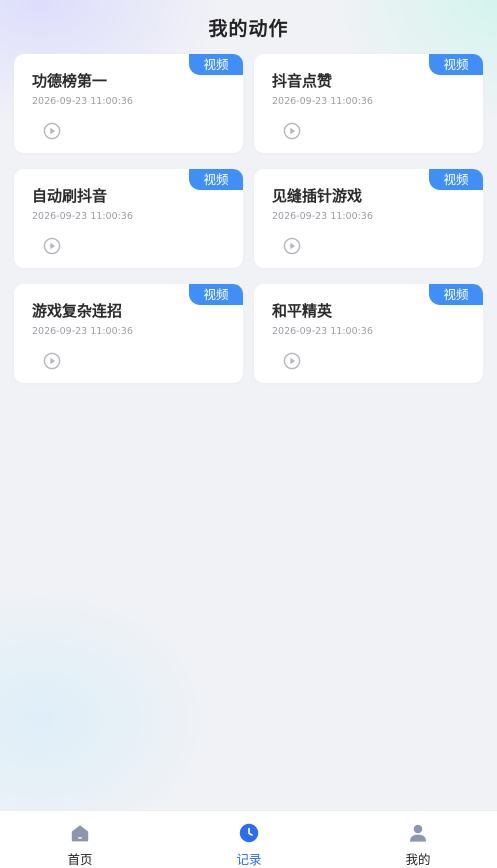 This screenshot has height=868, width=497. Describe the element at coordinates (70, 81) in the screenshot. I see `action-name: 功德榜第一` at that location.